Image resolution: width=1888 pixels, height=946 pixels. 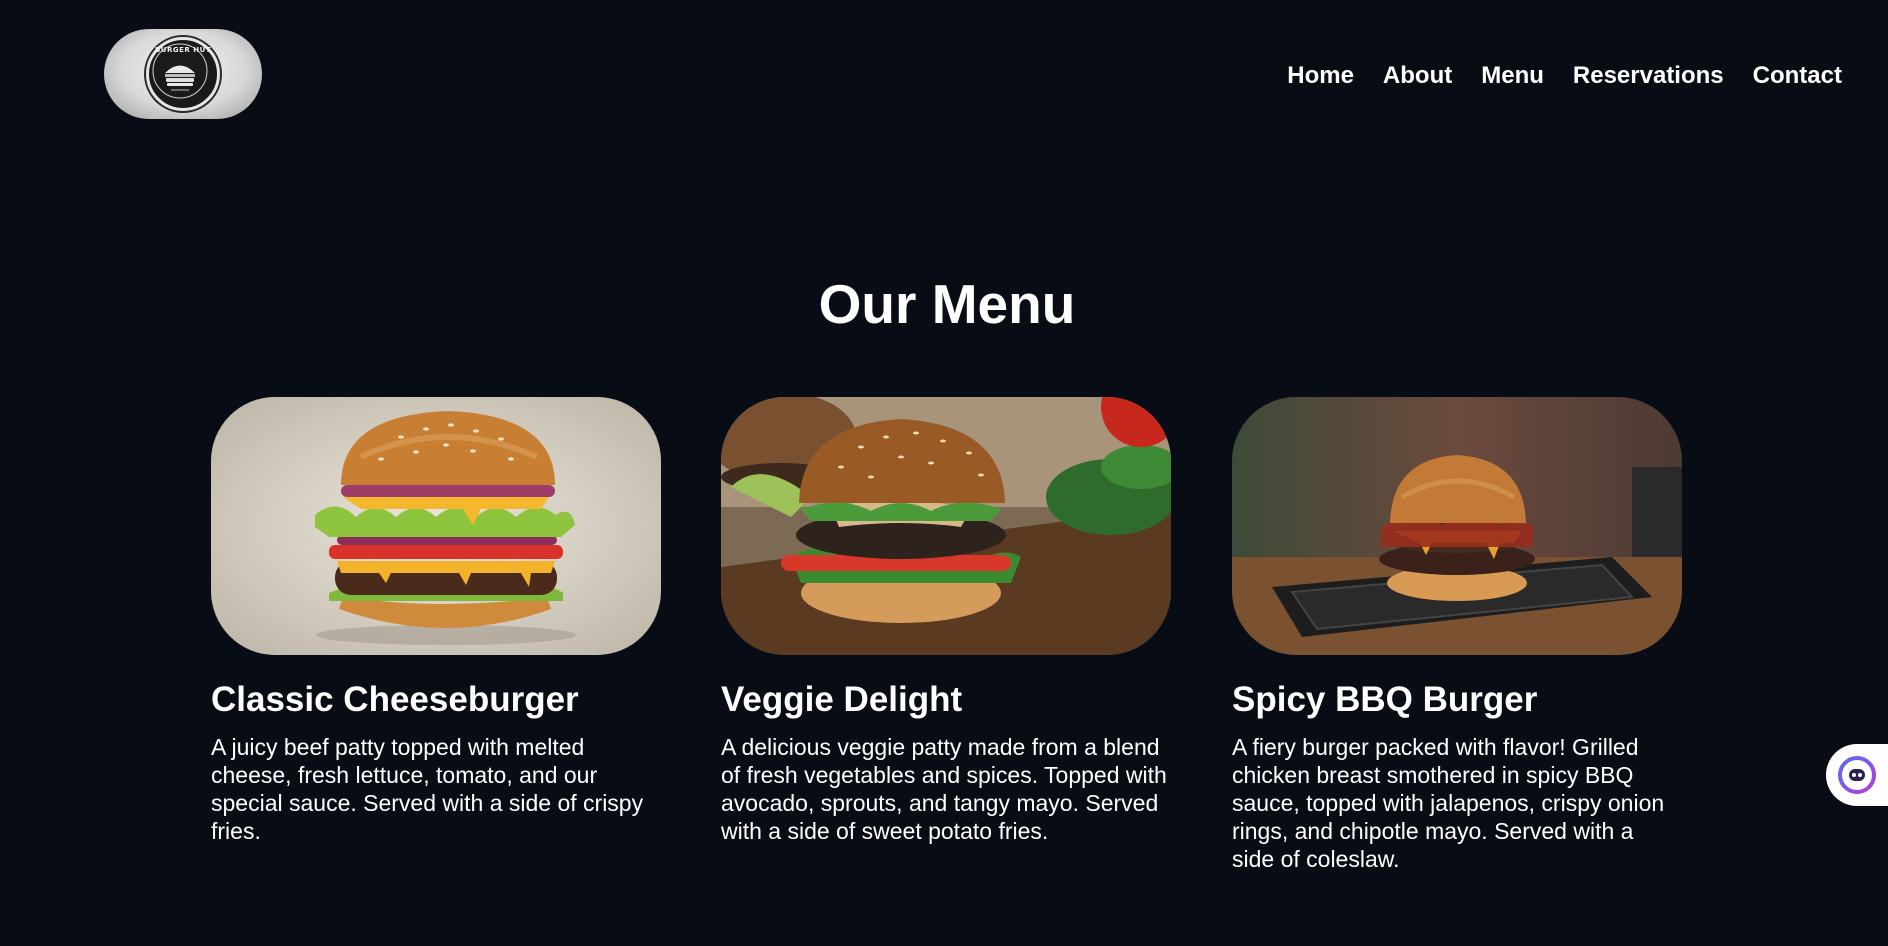 I want to click on menu-item-name: Spicy BBQ Burger, so click(x=1385, y=699).